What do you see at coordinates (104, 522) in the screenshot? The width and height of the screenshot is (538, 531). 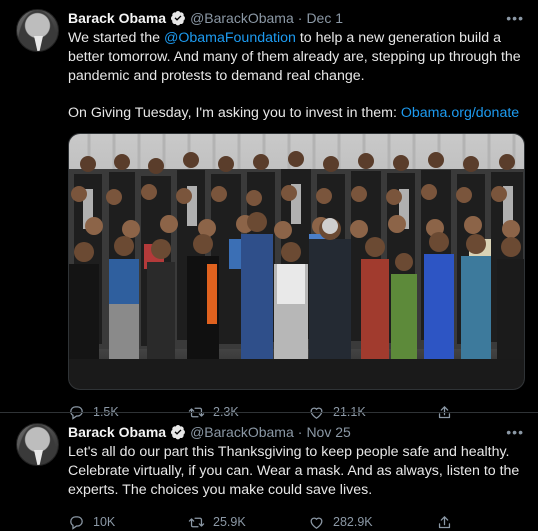 I see `reply-count: 10K` at bounding box center [104, 522].